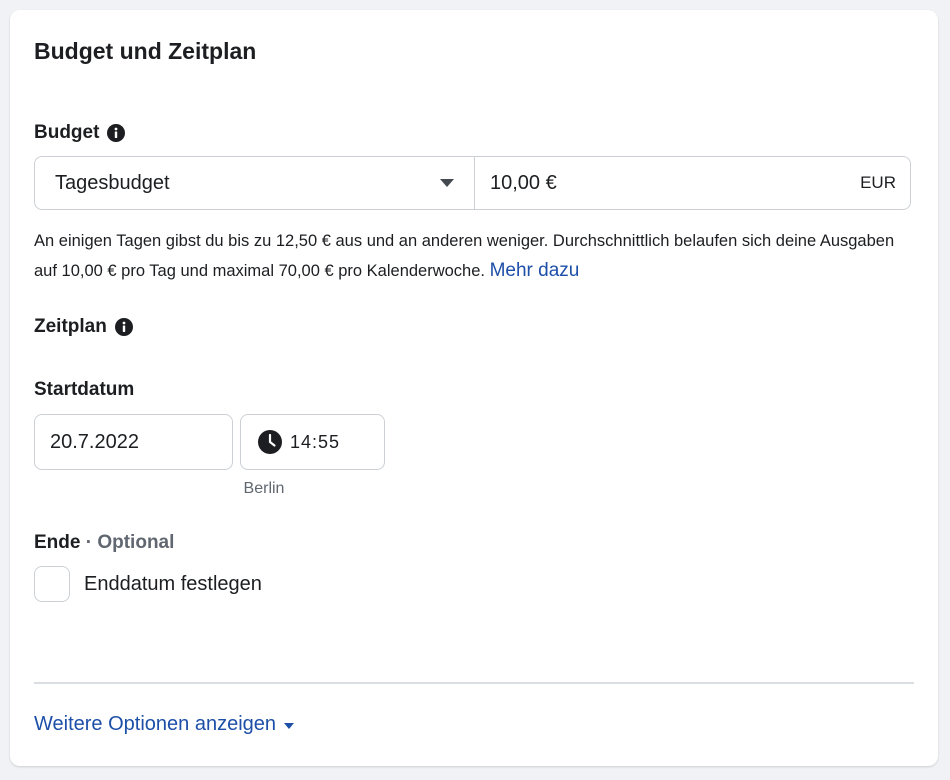 The height and width of the screenshot is (780, 950). What do you see at coordinates (270, 442) in the screenshot?
I see `clock-icon` at bounding box center [270, 442].